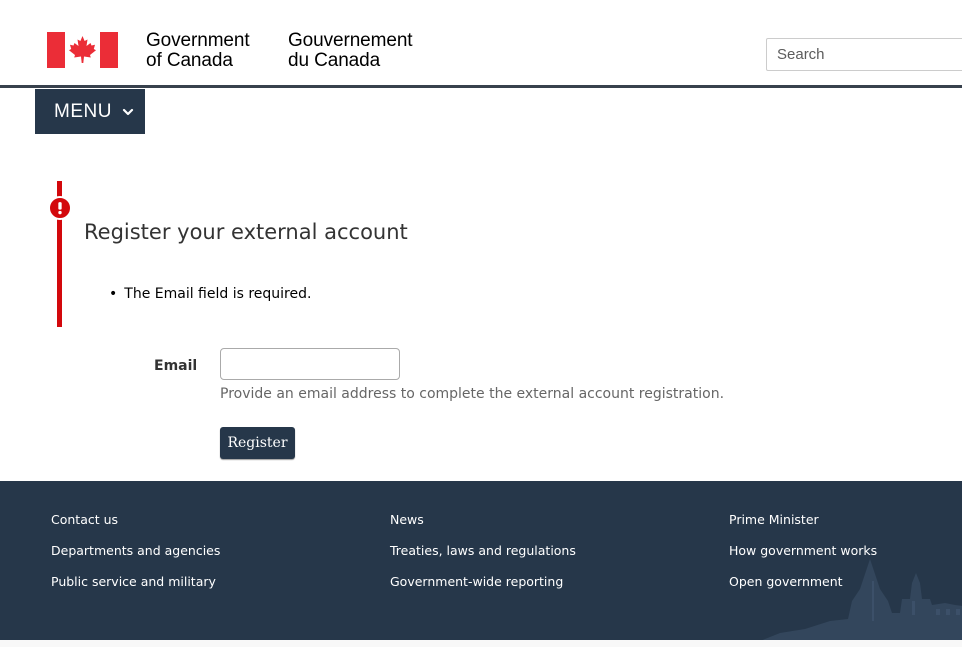 This screenshot has width=962, height=647. What do you see at coordinates (82, 50) in the screenshot?
I see `canada-flag-icon` at bounding box center [82, 50].